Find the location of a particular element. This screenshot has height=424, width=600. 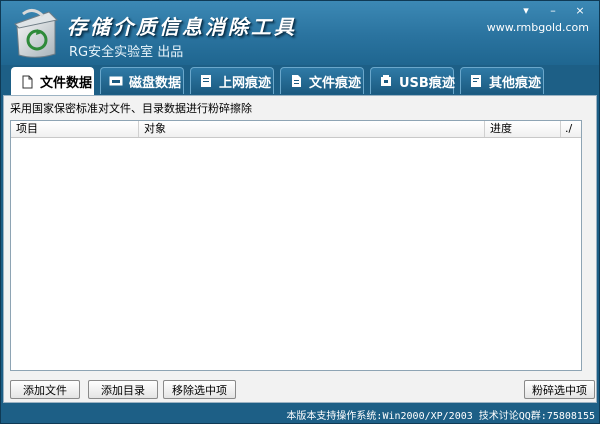

add-directory-button: 添加目录 is located at coordinates (123, 389).